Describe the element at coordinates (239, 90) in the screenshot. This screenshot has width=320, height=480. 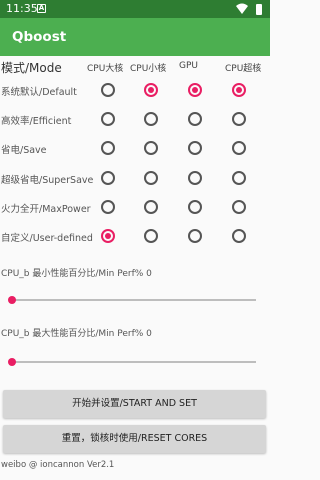
I see `radio-default-super-core` at that location.